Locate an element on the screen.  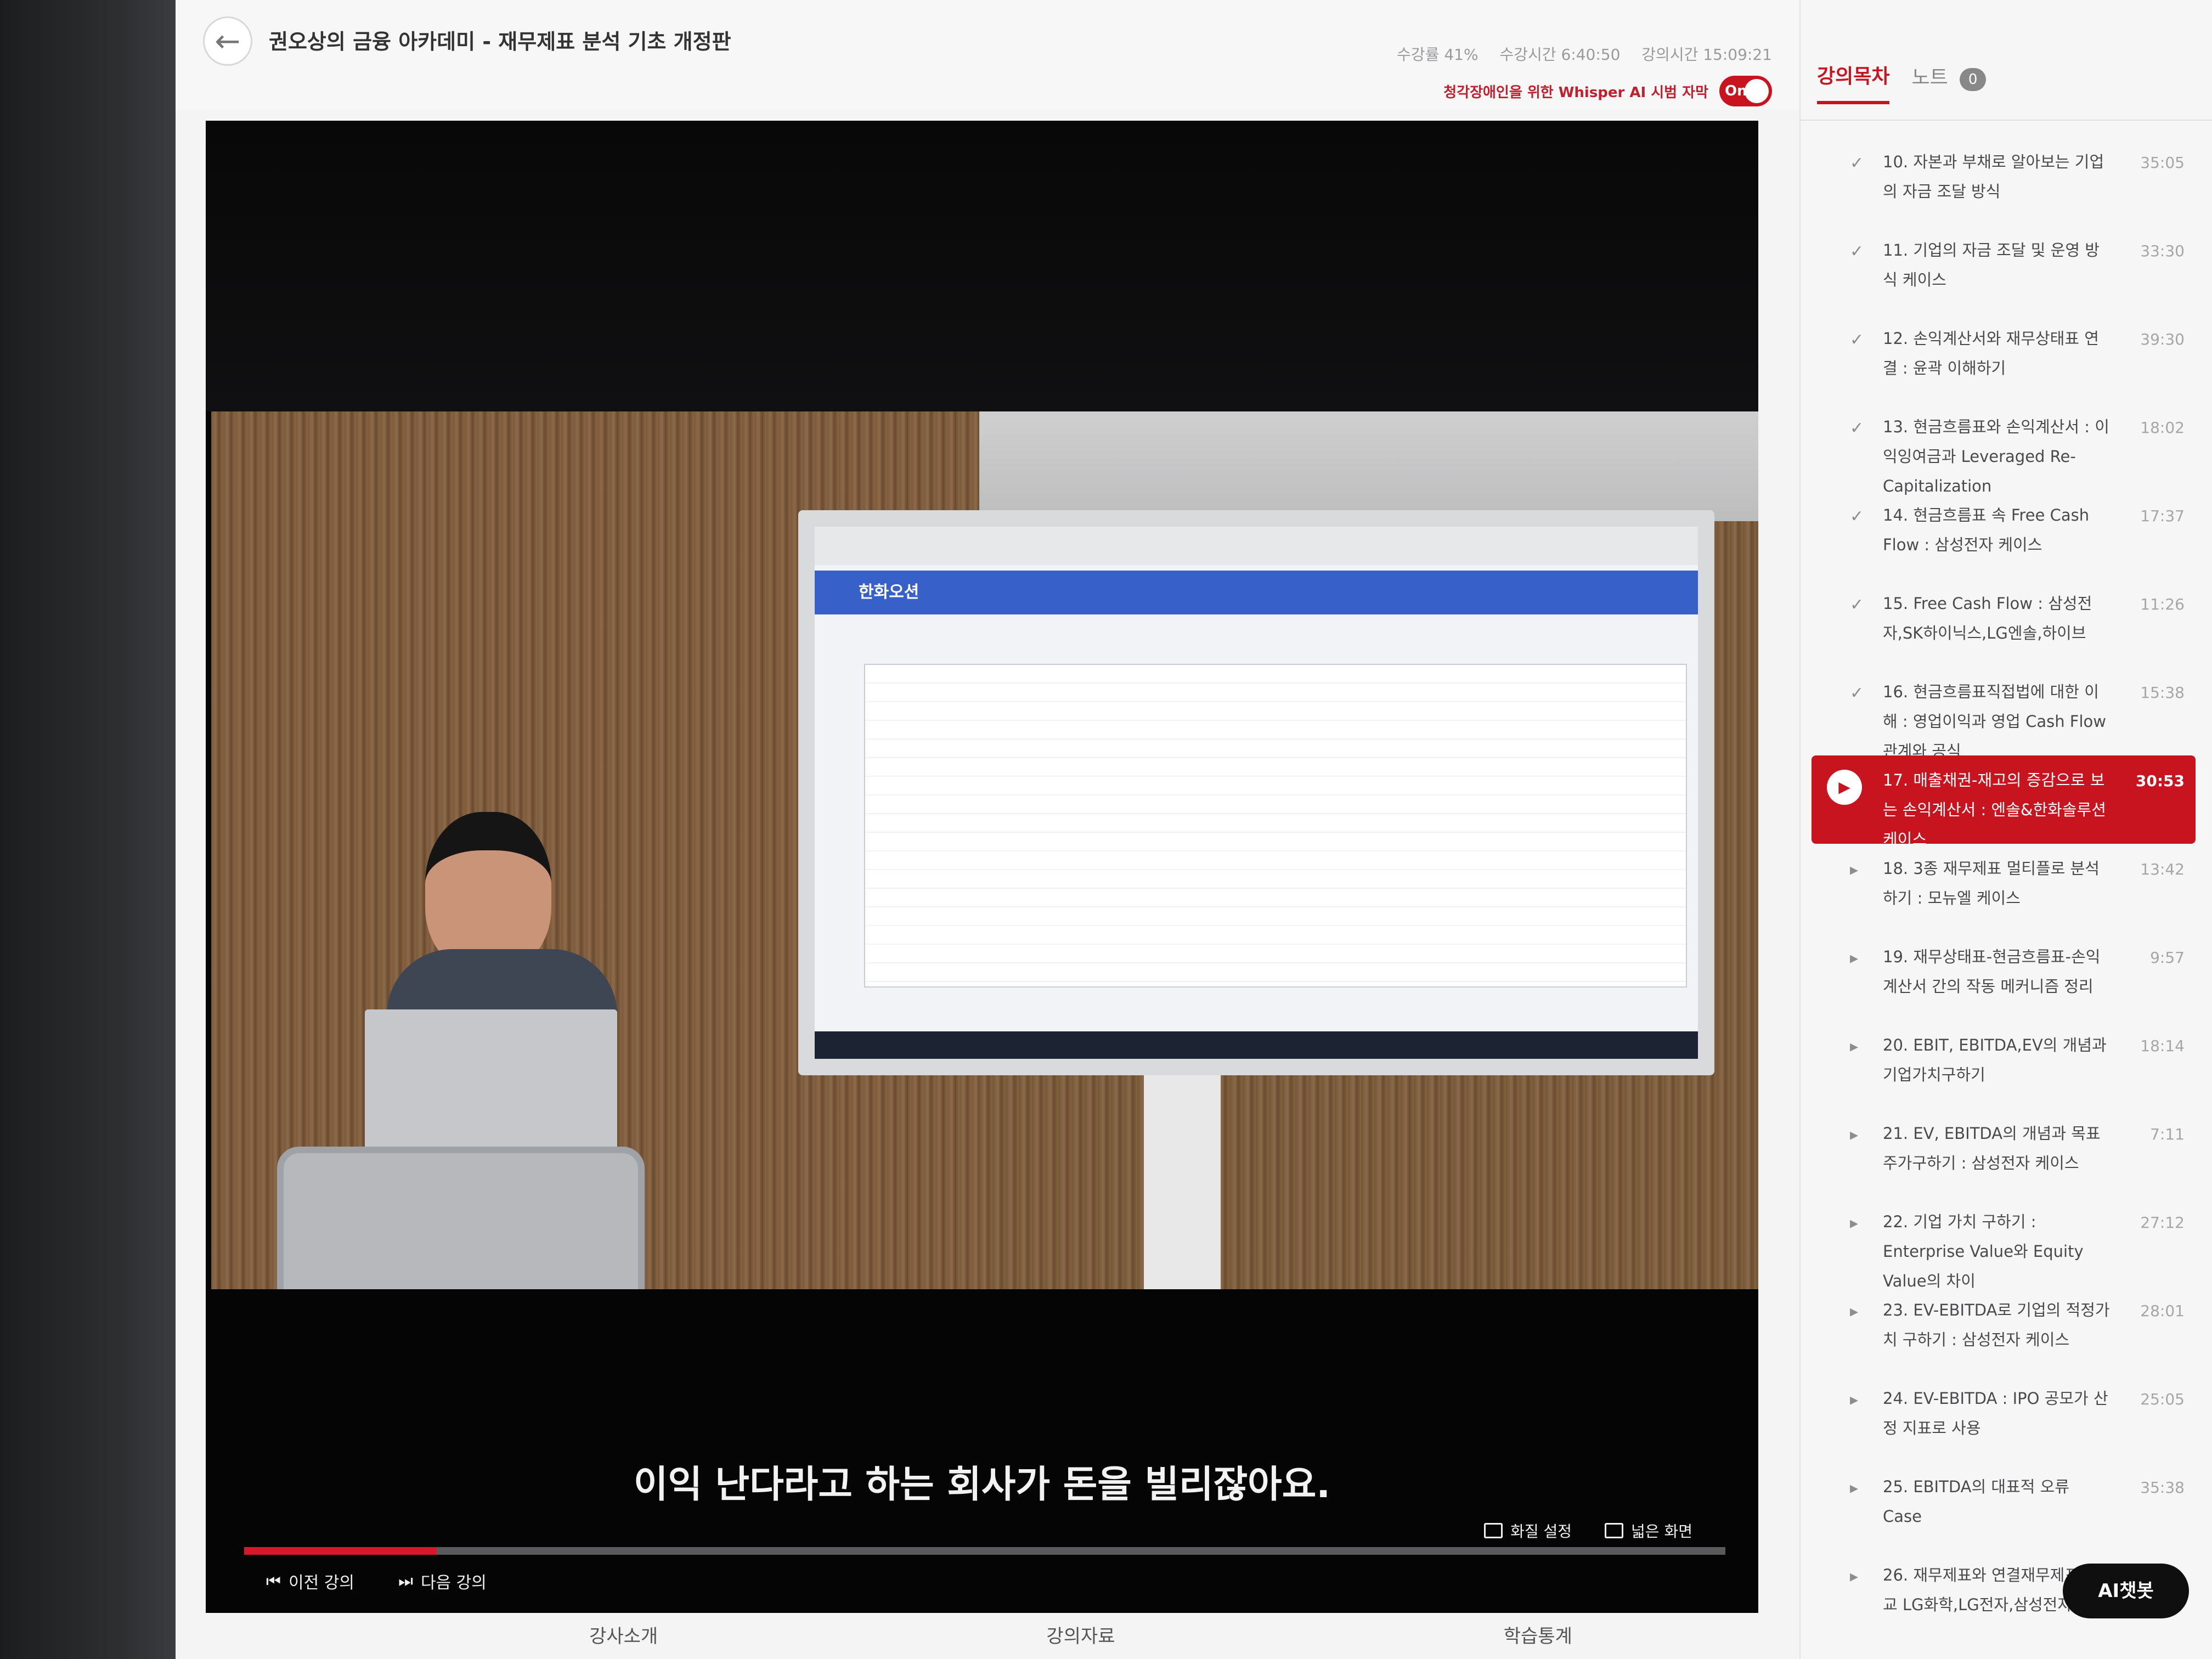
video-frame-bottom is located at coordinates (982, 1451).